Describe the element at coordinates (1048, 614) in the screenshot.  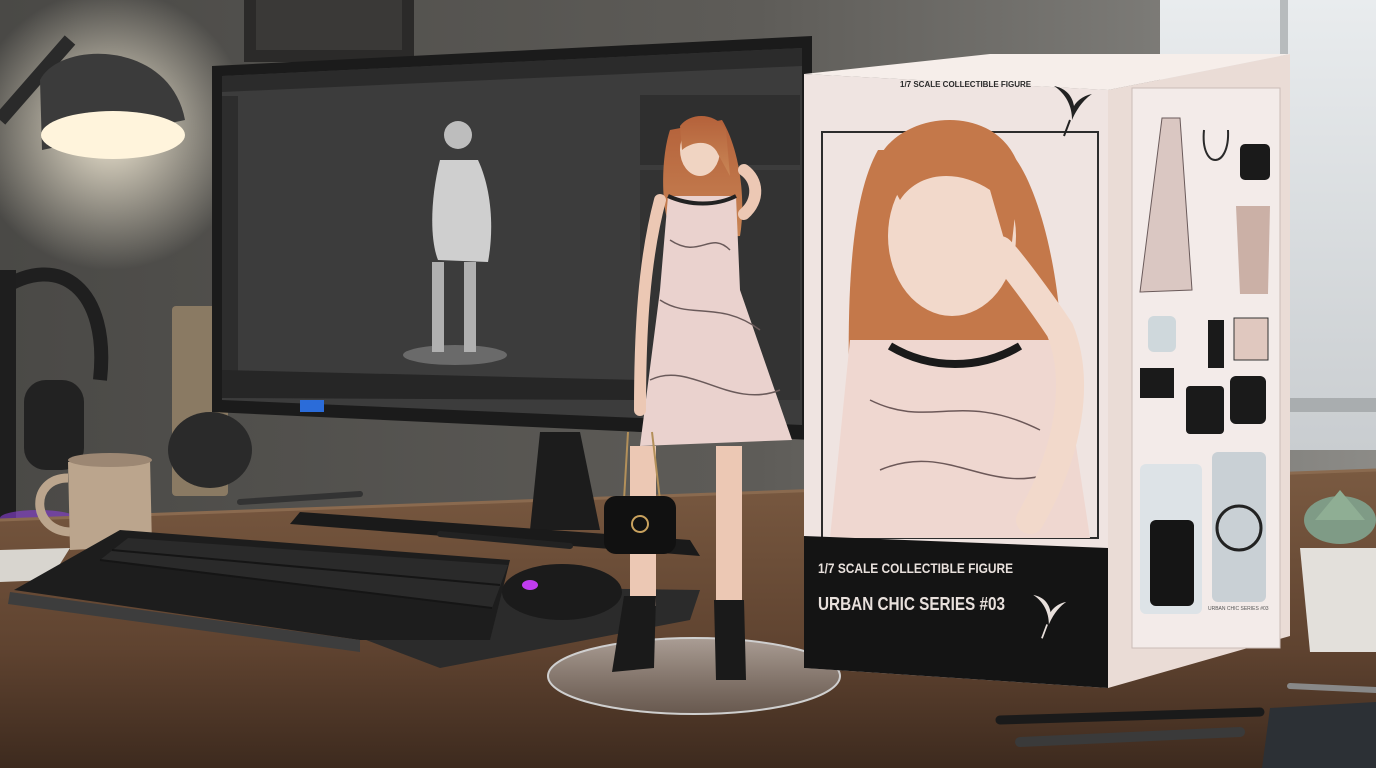
I see `bird-logo-icon-bottom` at that location.